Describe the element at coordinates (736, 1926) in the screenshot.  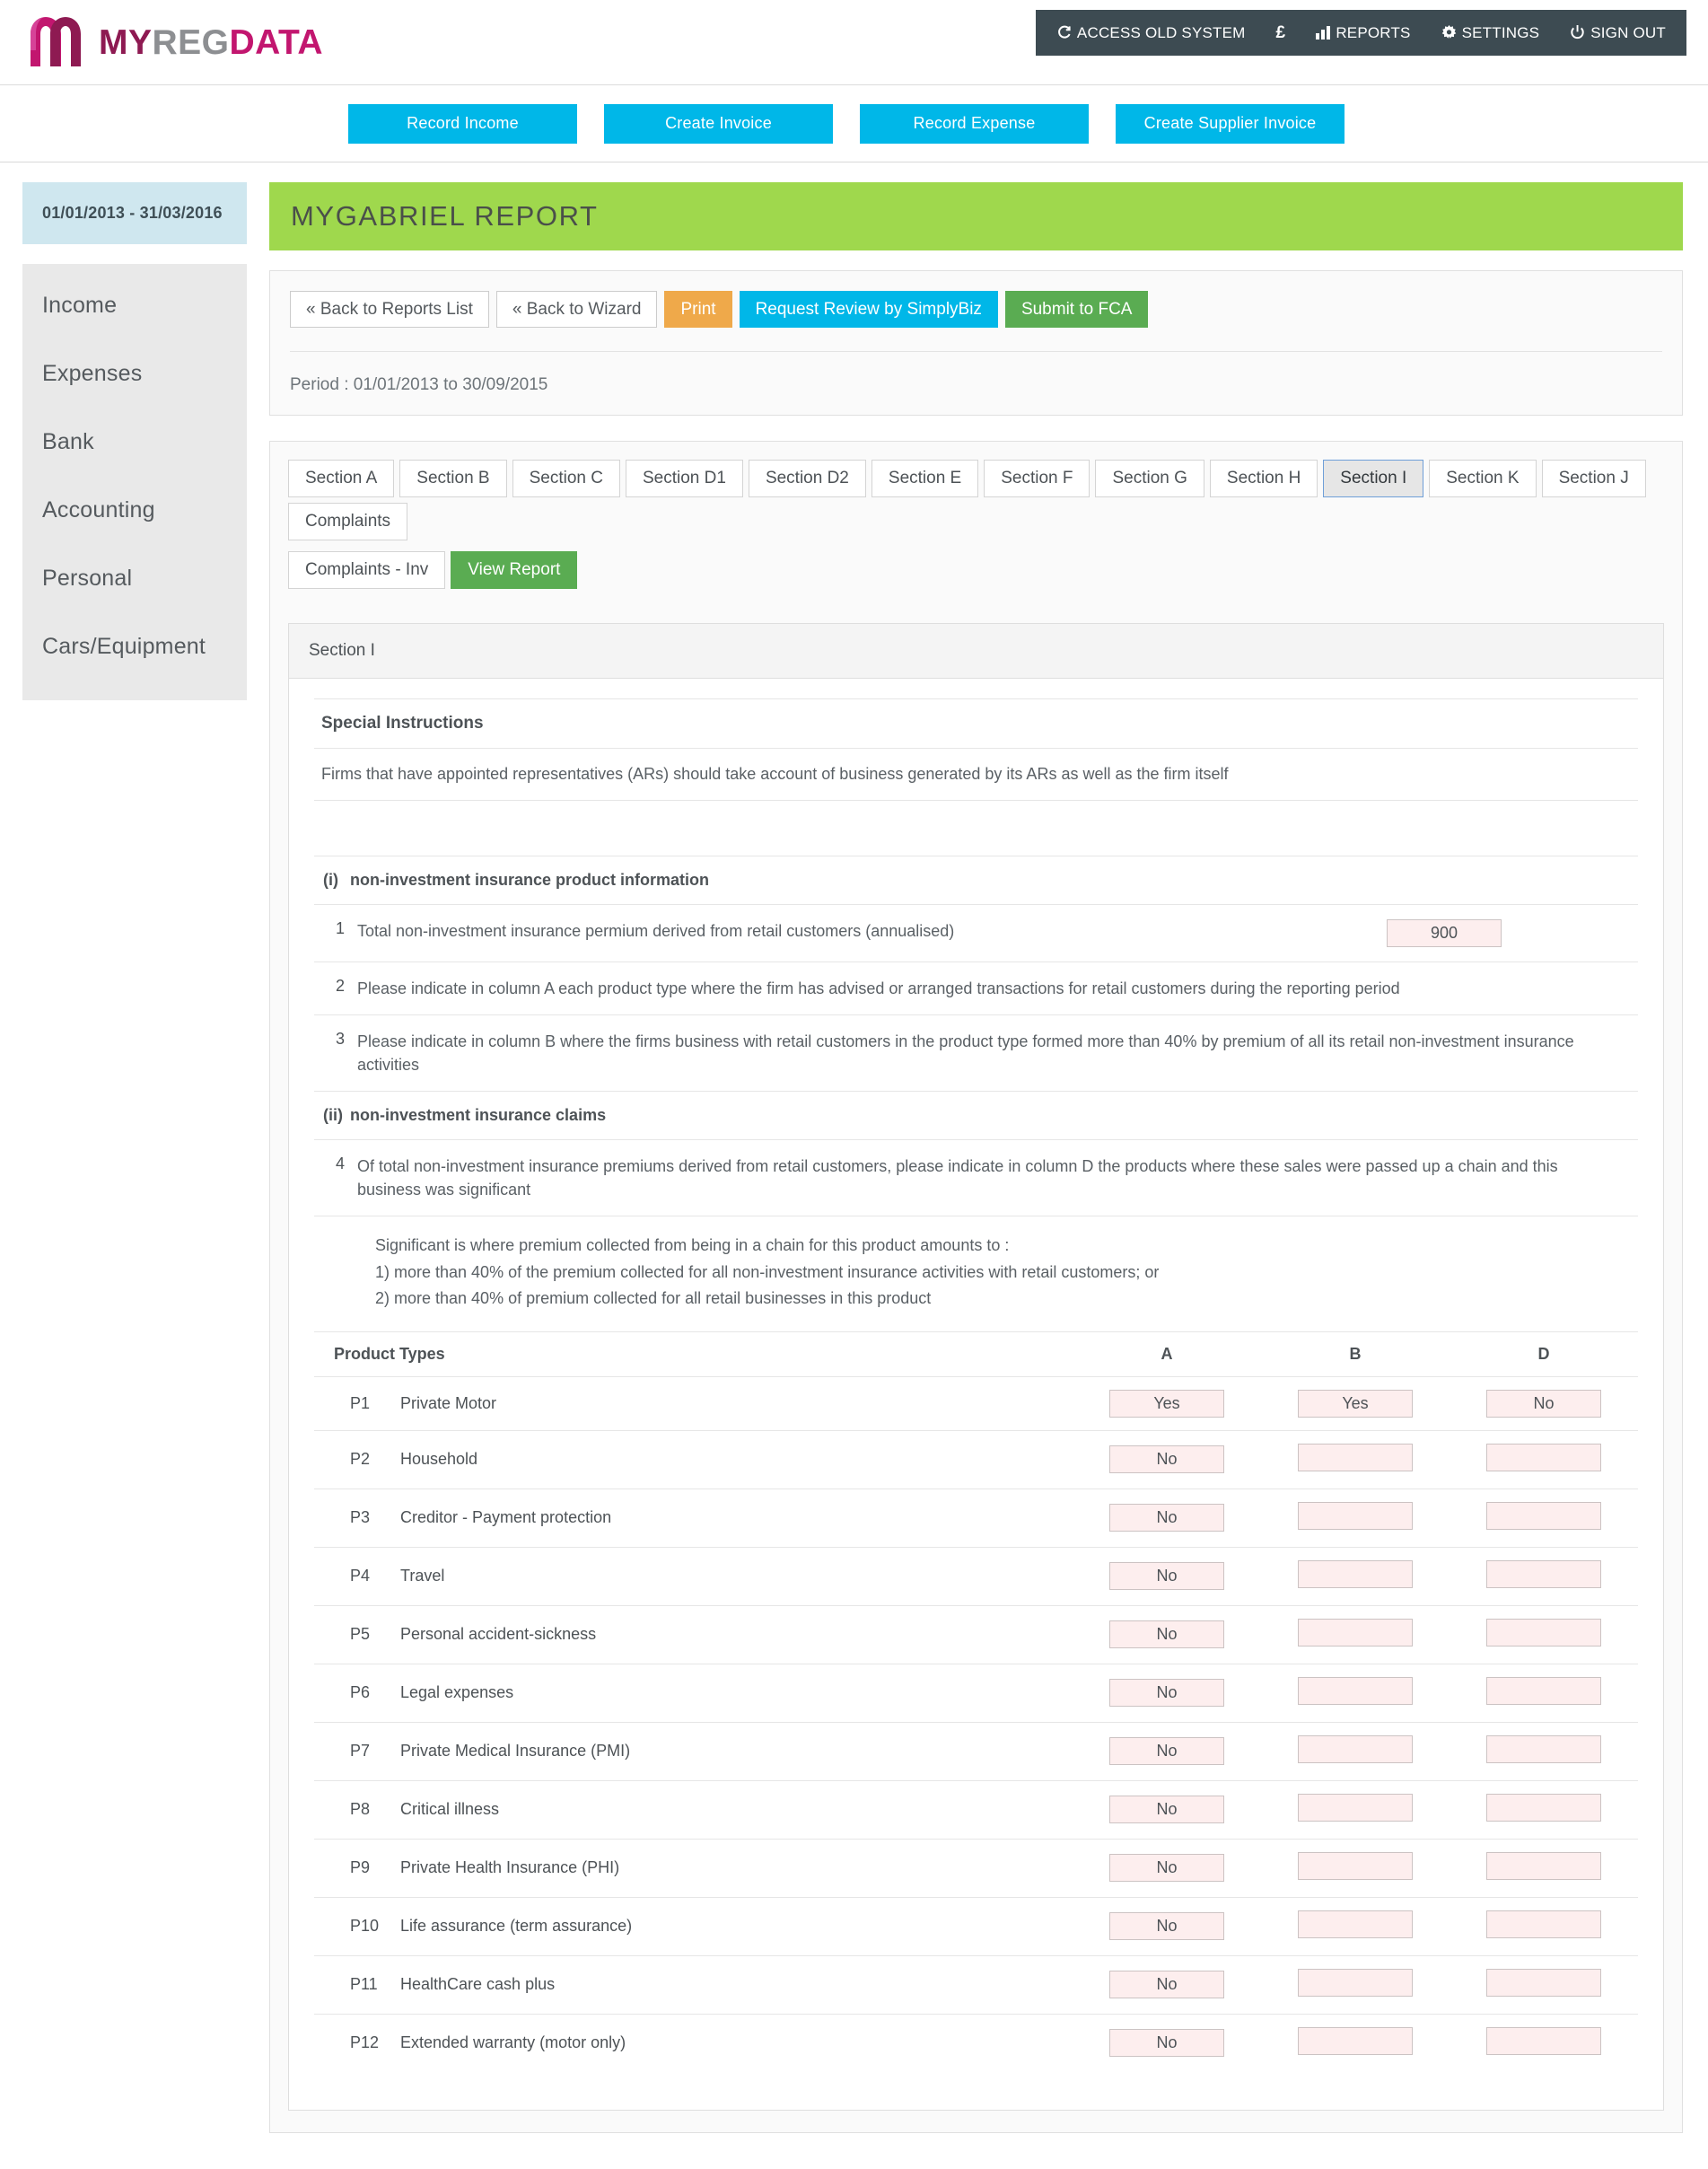
I see `product-name: Life assurance (term assurance)` at that location.